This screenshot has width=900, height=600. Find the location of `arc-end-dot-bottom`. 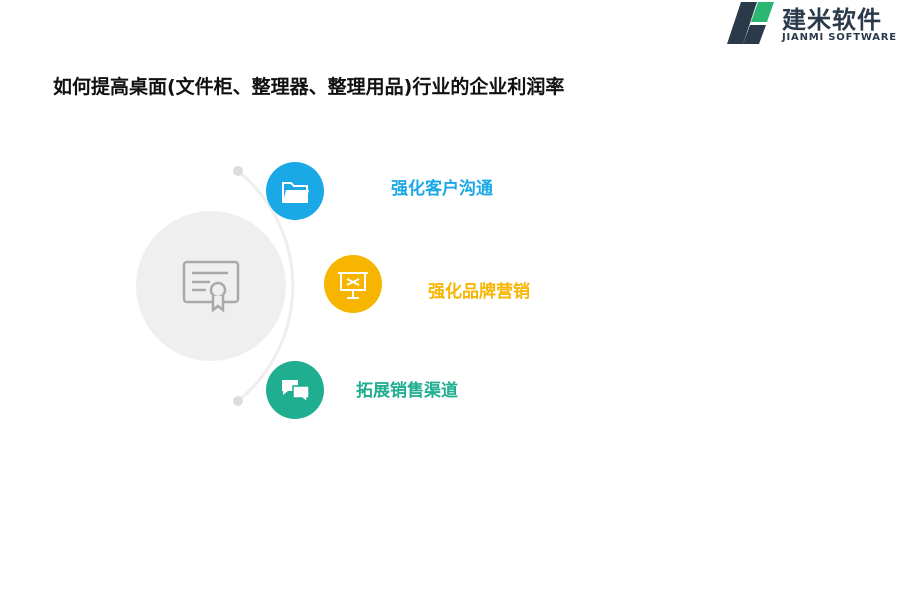

arc-end-dot-bottom is located at coordinates (238, 401).